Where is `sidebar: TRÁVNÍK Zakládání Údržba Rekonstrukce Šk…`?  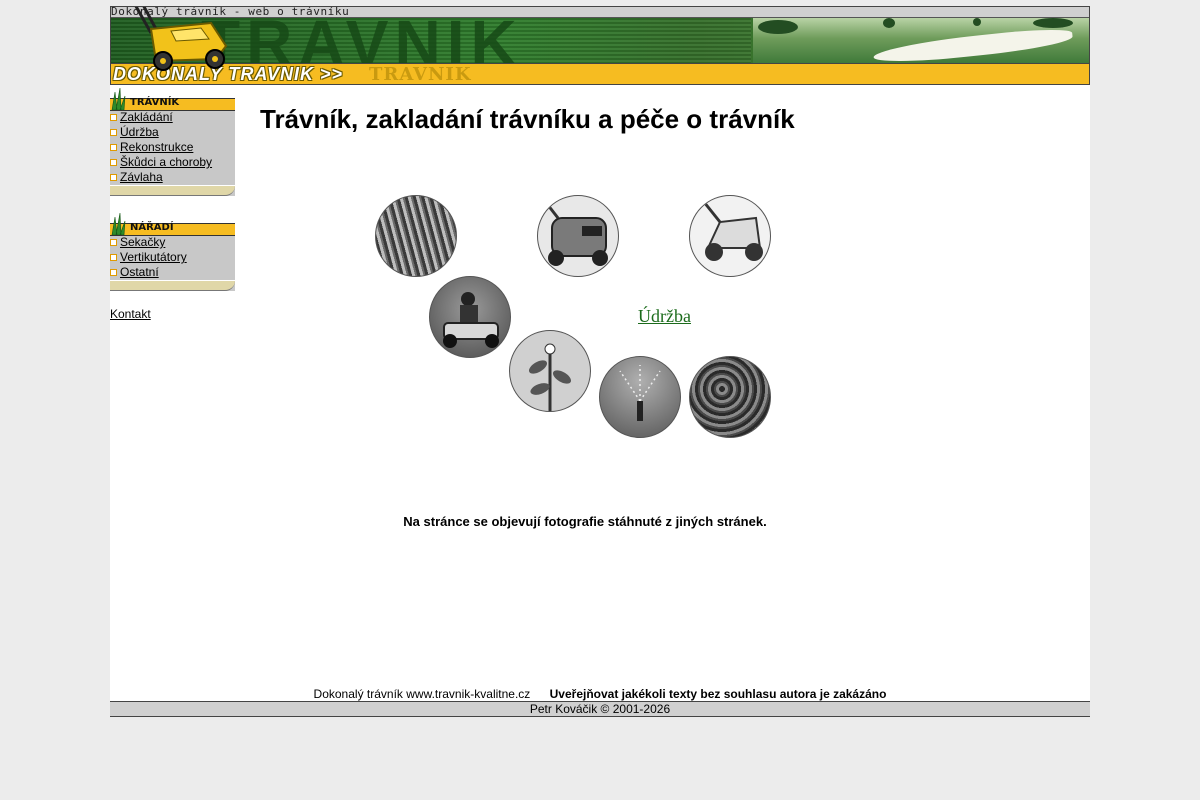
sidebar: TRÁVNÍK Zakládání Údržba Rekonstrukce Šk… is located at coordinates (172, 204).